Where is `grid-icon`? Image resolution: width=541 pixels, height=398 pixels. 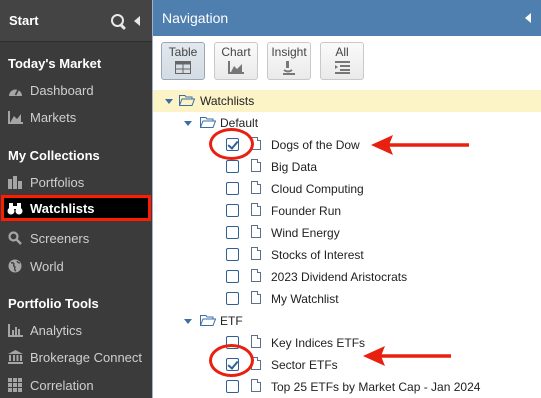
grid-icon is located at coordinates (15, 385).